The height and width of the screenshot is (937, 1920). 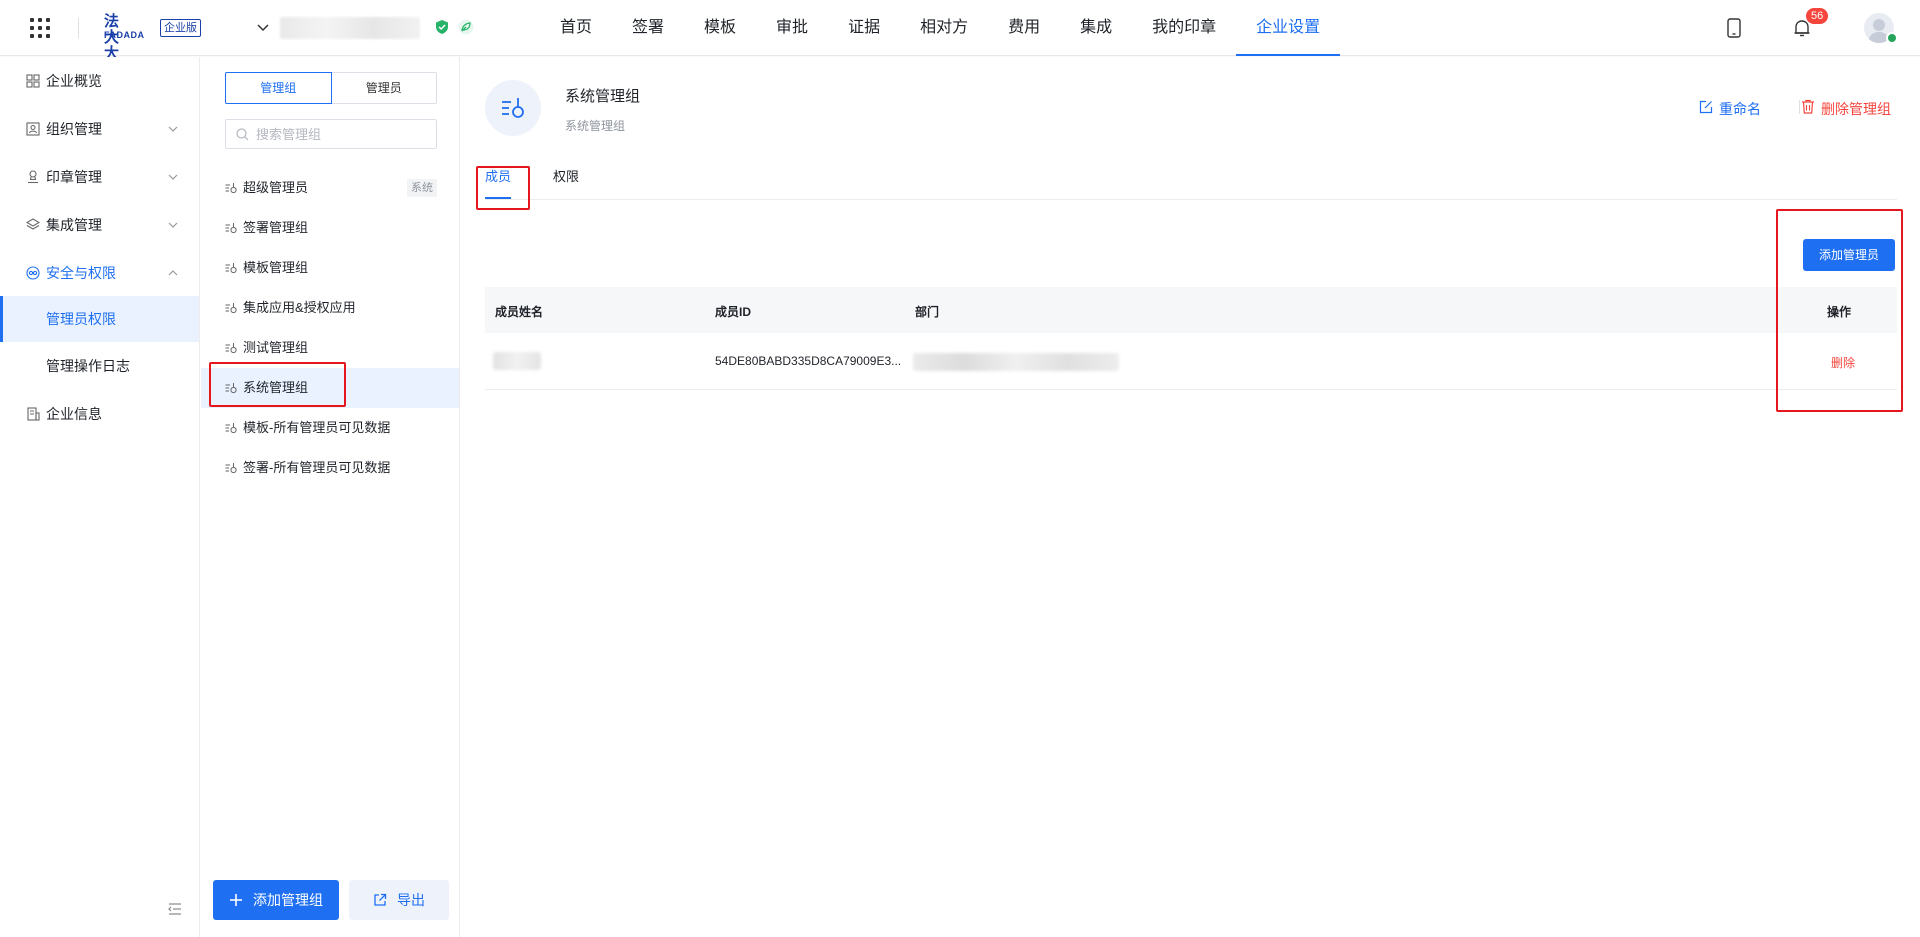 I want to click on group-item-template-all-visible: 模板-所有管理员可见数据, so click(x=330, y=428).